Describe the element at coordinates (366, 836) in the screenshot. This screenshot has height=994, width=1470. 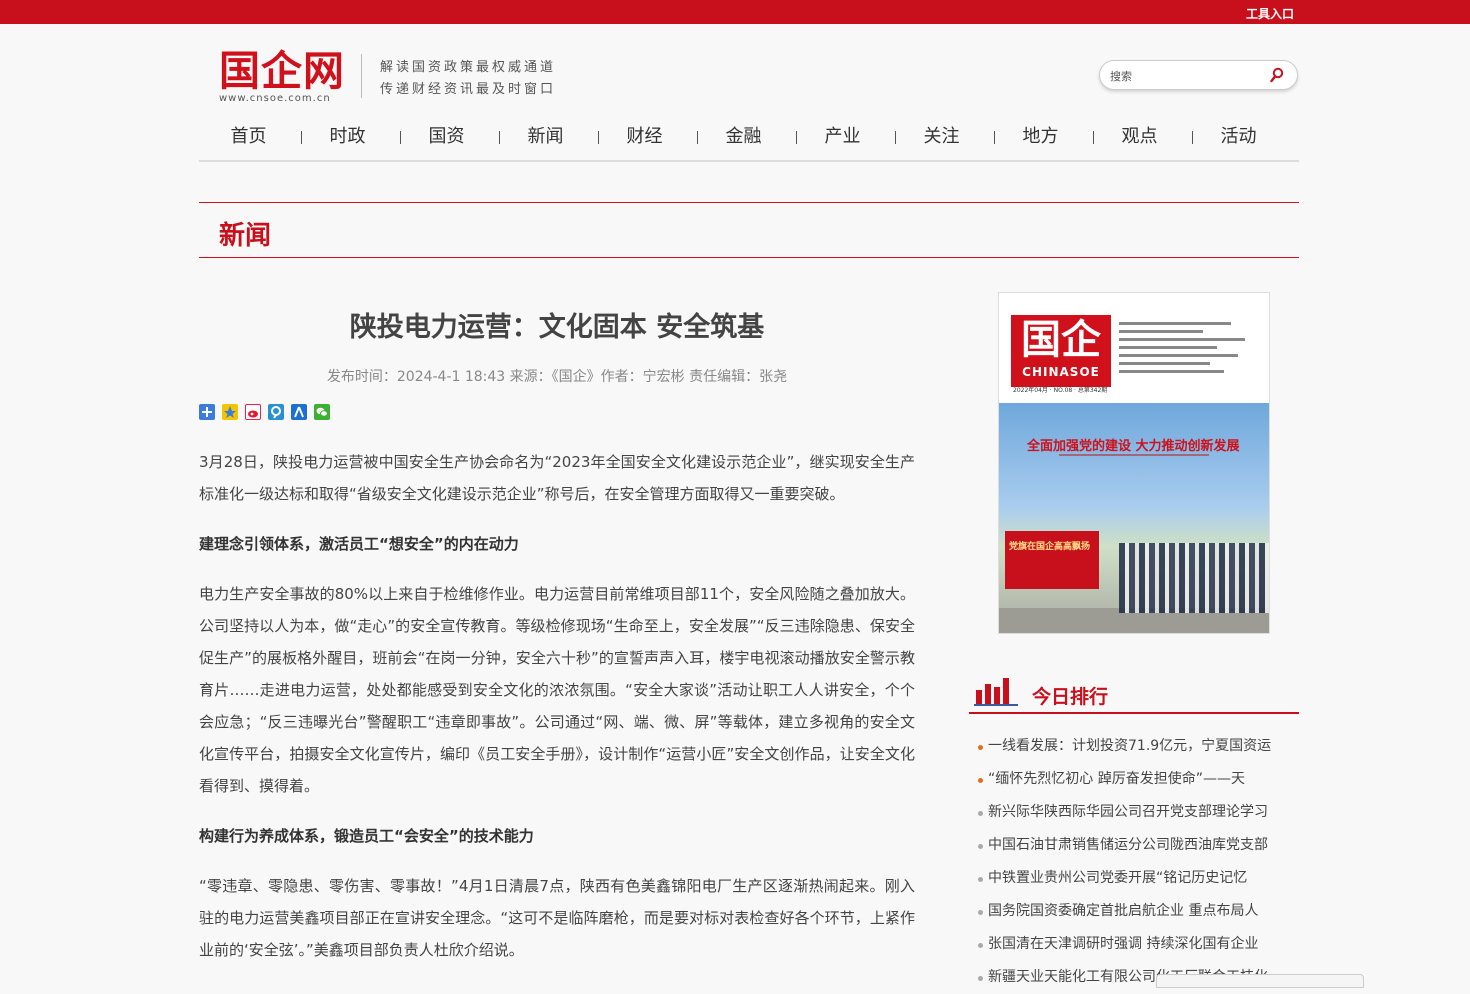
I see `article-subheading: 构建行为养成体系，锻造员工“会安全”的技术能力` at that location.